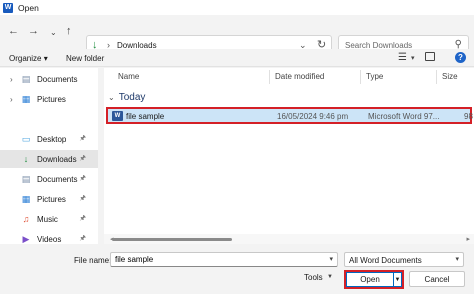  Describe the element at coordinates (237, 7) in the screenshot. I see `title-bar: W Open` at that location.